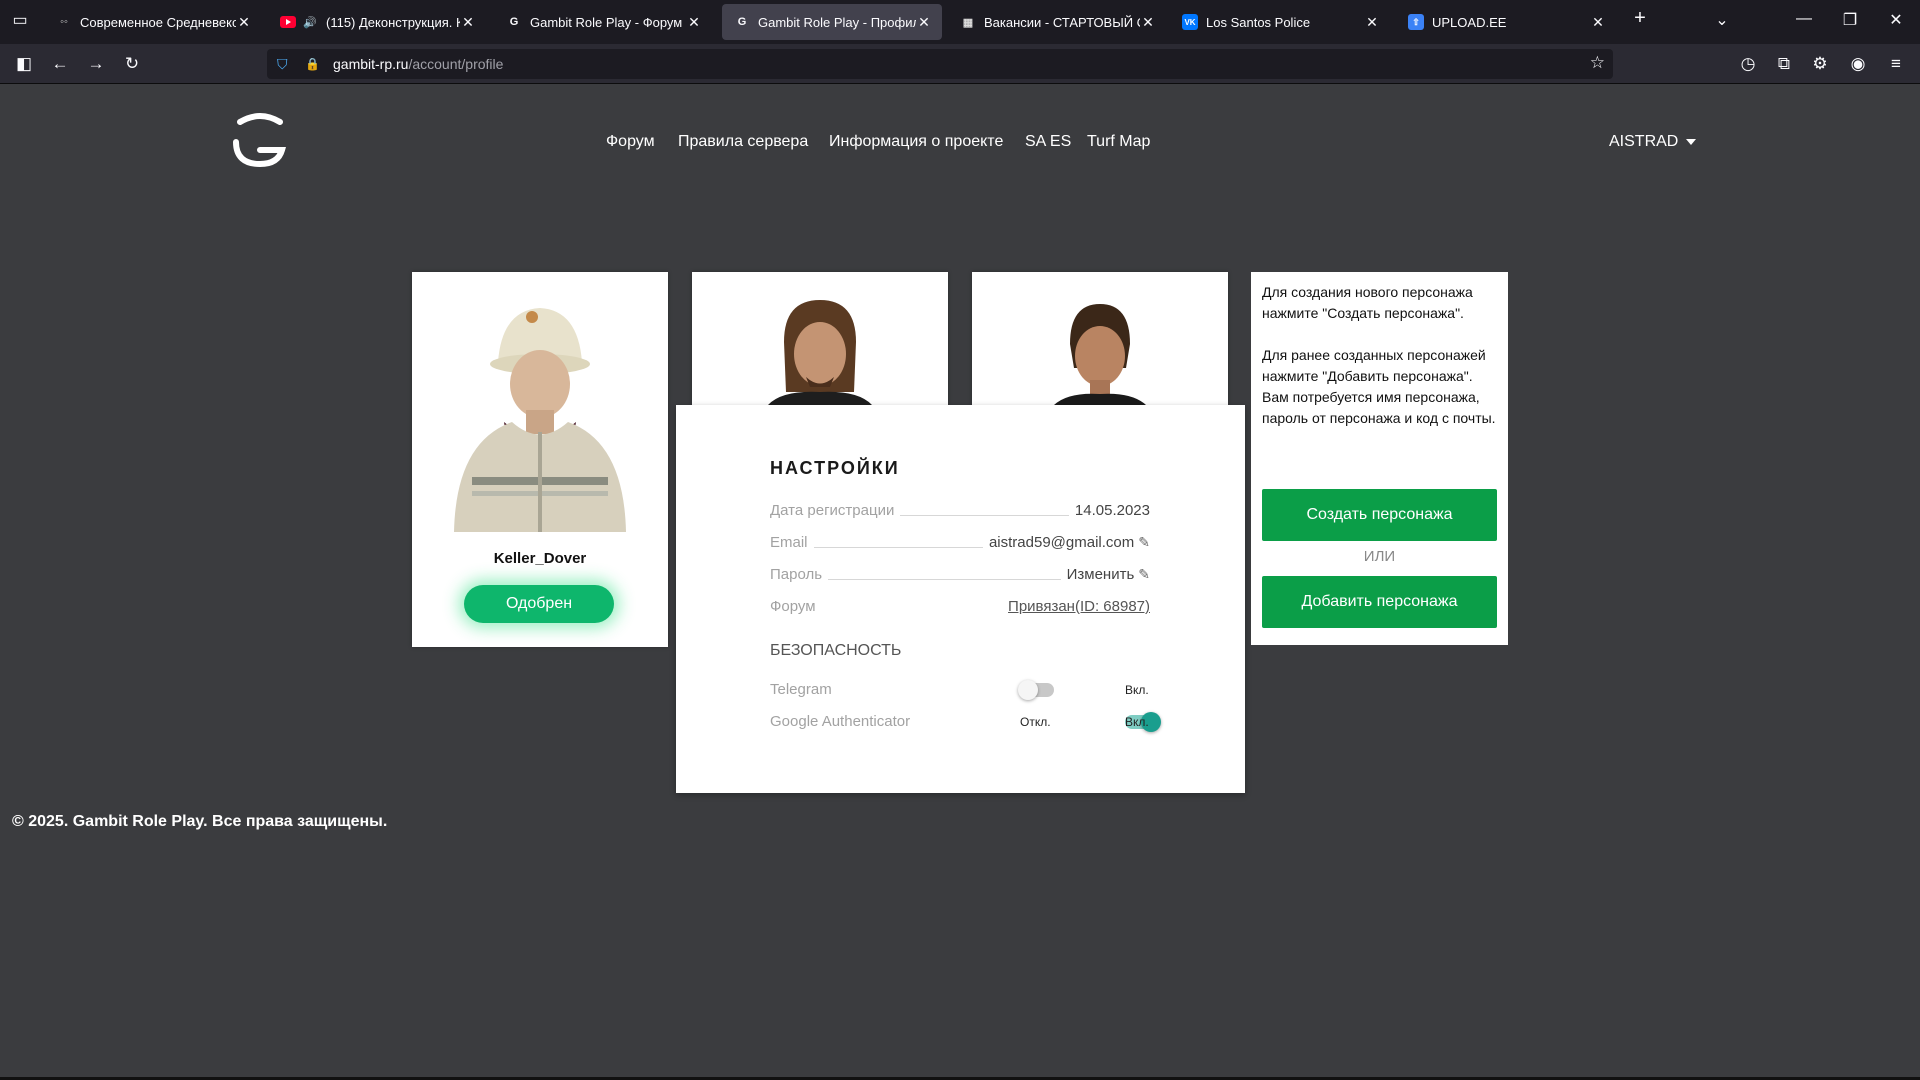 The image size is (1920, 1080). Describe the element at coordinates (1416, 22) in the screenshot. I see `upload-icon: ⇧` at that location.